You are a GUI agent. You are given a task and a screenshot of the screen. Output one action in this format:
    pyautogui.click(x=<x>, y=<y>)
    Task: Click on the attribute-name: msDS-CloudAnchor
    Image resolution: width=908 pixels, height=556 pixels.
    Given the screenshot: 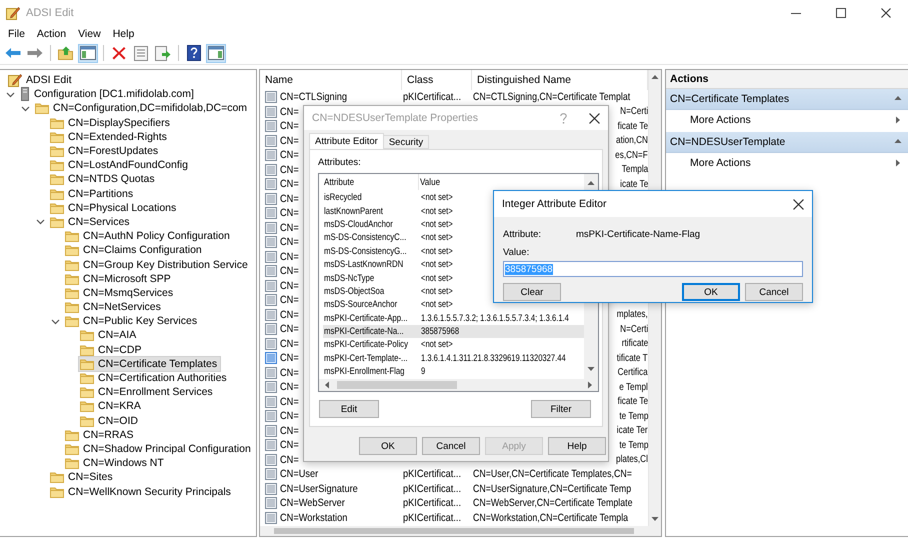 What is the action you would take?
    pyautogui.click(x=358, y=224)
    